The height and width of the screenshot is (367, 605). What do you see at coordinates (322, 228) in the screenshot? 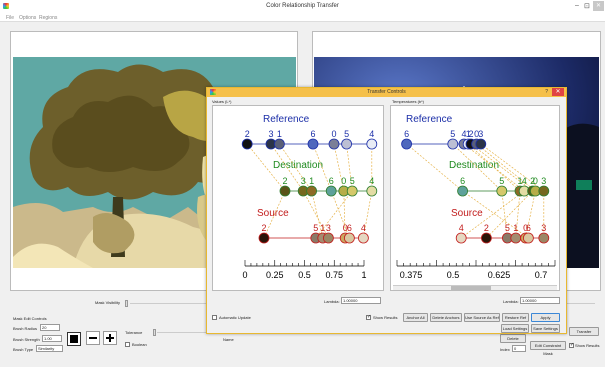
I see `source-point-label: 1` at bounding box center [322, 228].